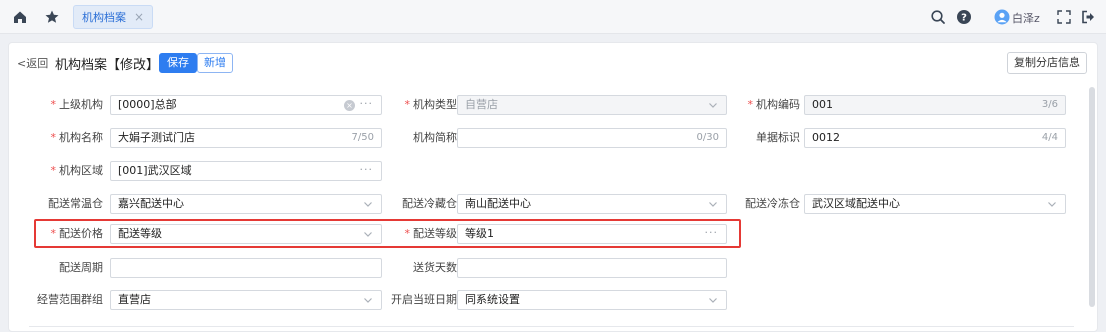 This screenshot has width=1106, height=332. I want to click on dist-normal-label: 配送常温仓, so click(75, 203).